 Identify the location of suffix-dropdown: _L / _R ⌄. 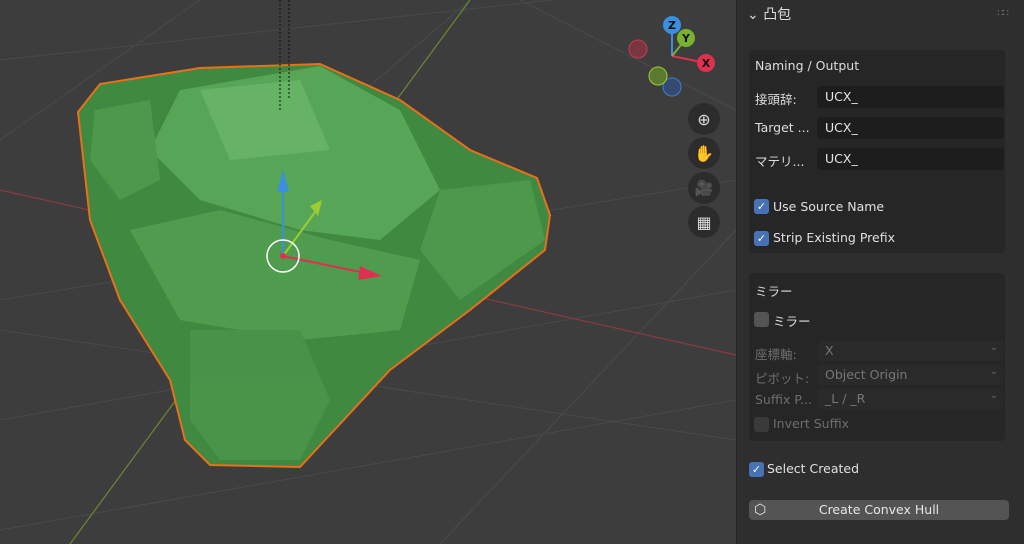
(910, 399).